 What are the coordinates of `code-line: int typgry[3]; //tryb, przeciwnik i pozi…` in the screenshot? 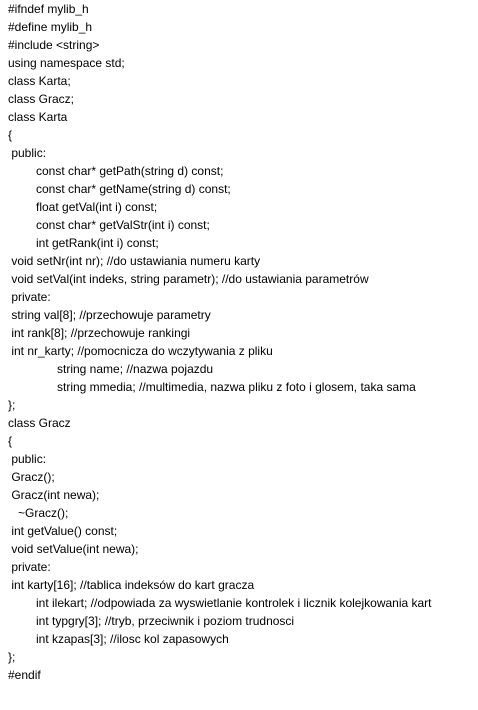 It's located at (165, 621).